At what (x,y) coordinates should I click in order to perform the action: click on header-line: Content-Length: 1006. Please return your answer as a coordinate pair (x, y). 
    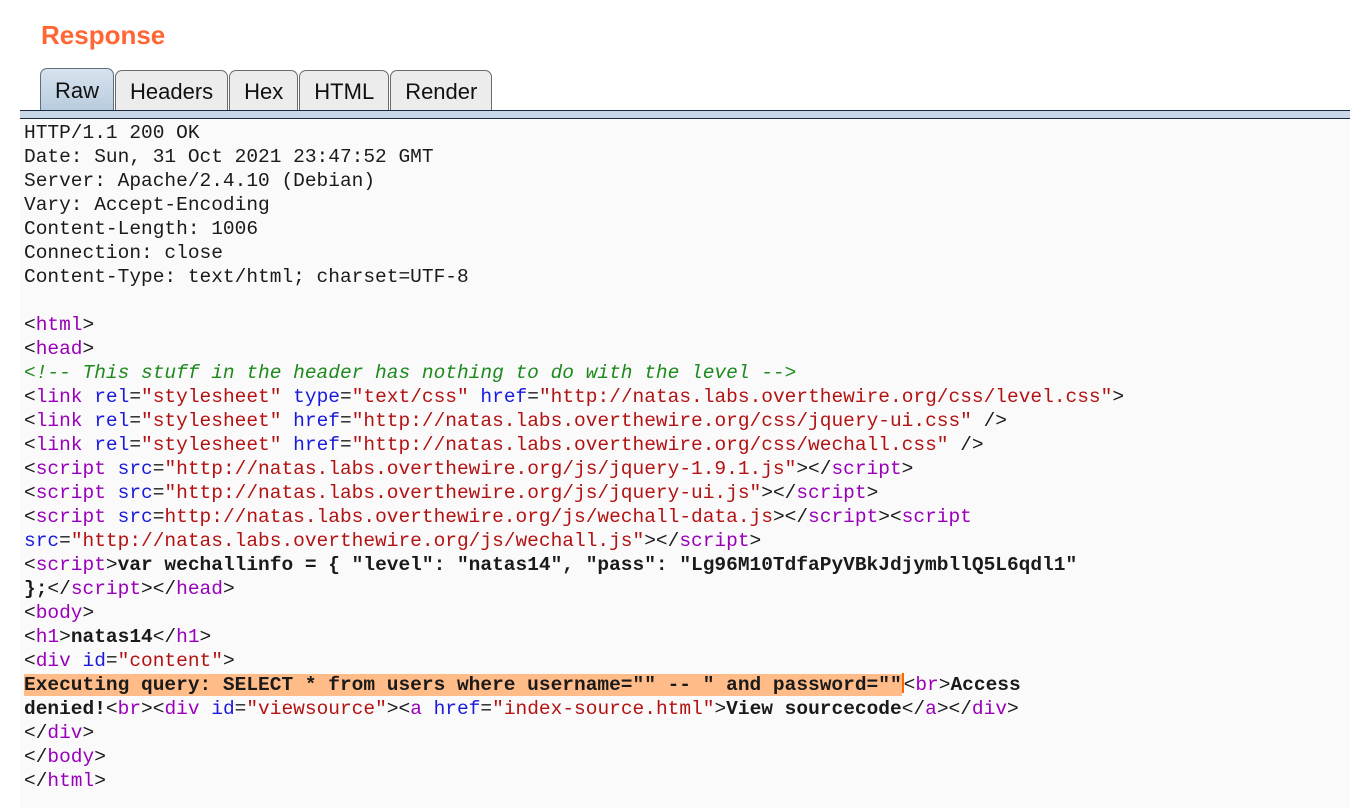
    Looking at the image, I should click on (141, 229).